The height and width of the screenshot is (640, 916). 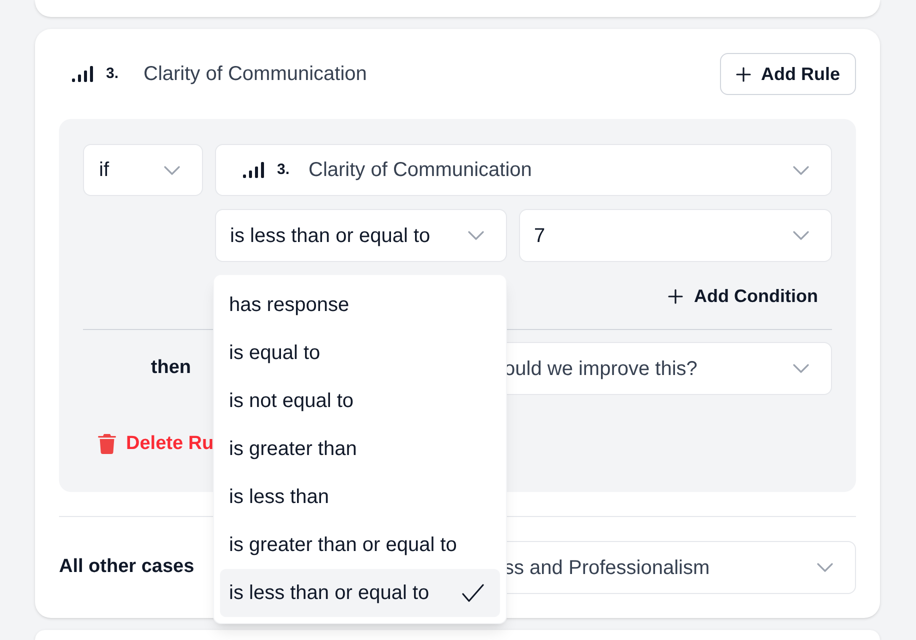 What do you see at coordinates (360, 593) in the screenshot?
I see `dropdown-option: is less than or equal to` at bounding box center [360, 593].